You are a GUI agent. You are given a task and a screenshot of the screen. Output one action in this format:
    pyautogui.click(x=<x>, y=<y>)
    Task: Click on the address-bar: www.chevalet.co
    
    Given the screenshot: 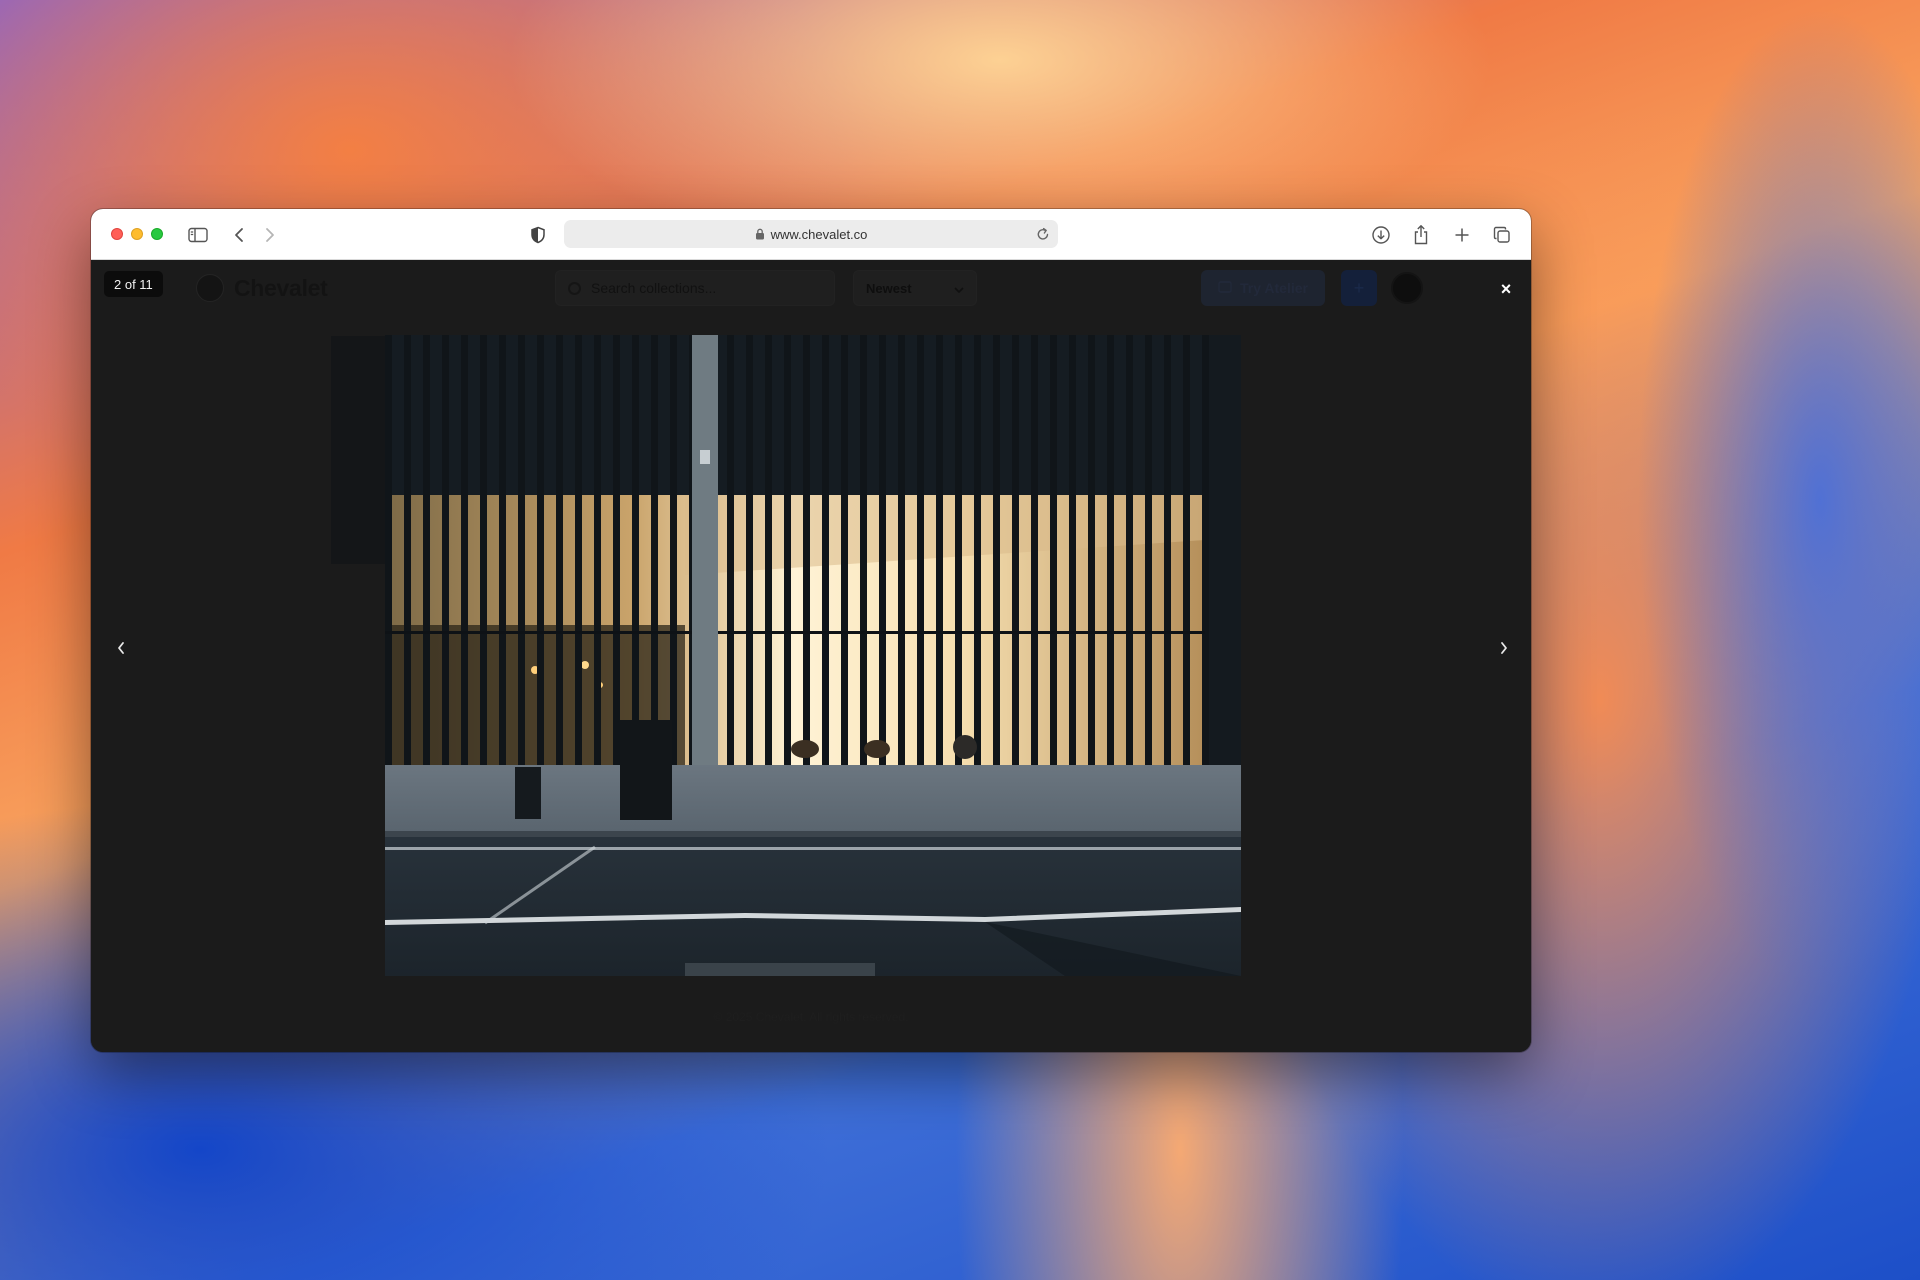 What is the action you would take?
    pyautogui.click(x=811, y=234)
    